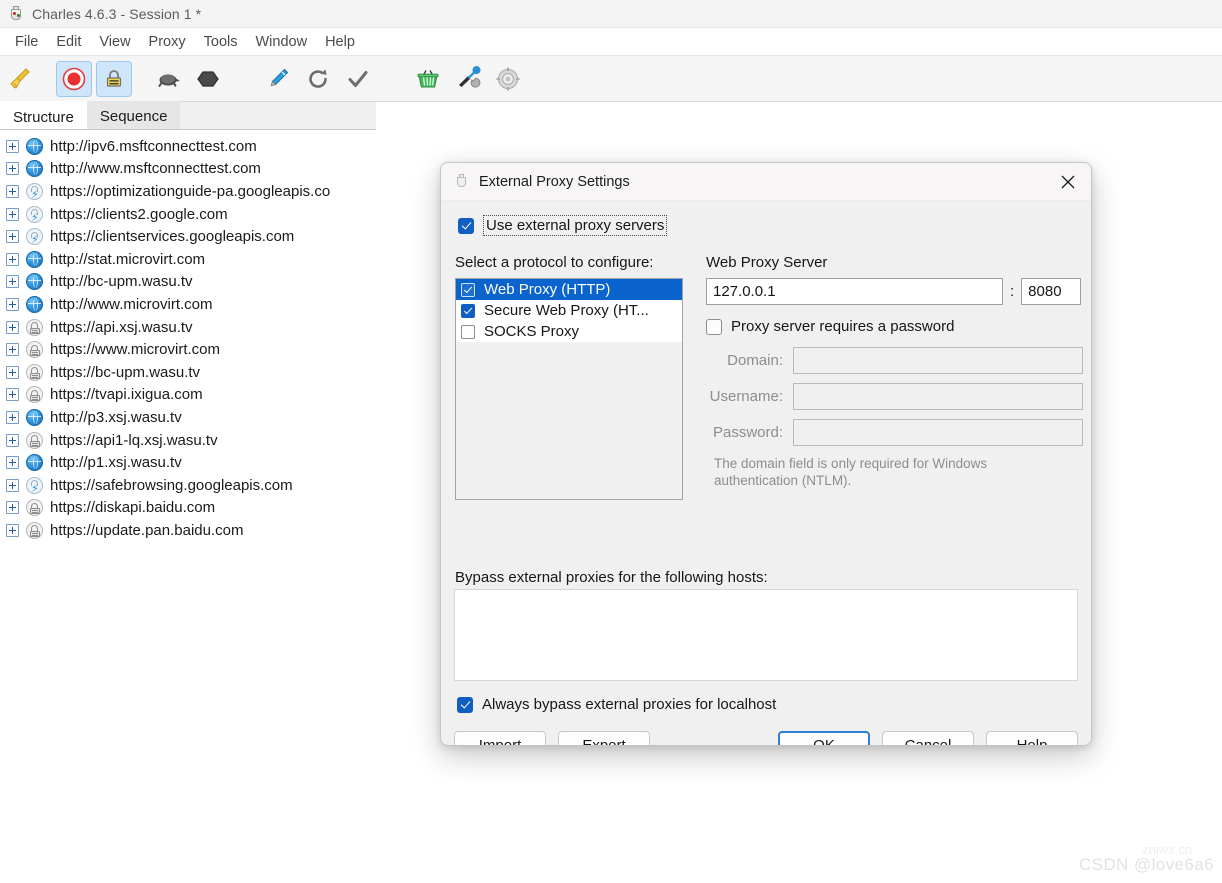 The width and height of the screenshot is (1222, 883). I want to click on tree-row-label: http://stat.microvirt.com, so click(128, 259).